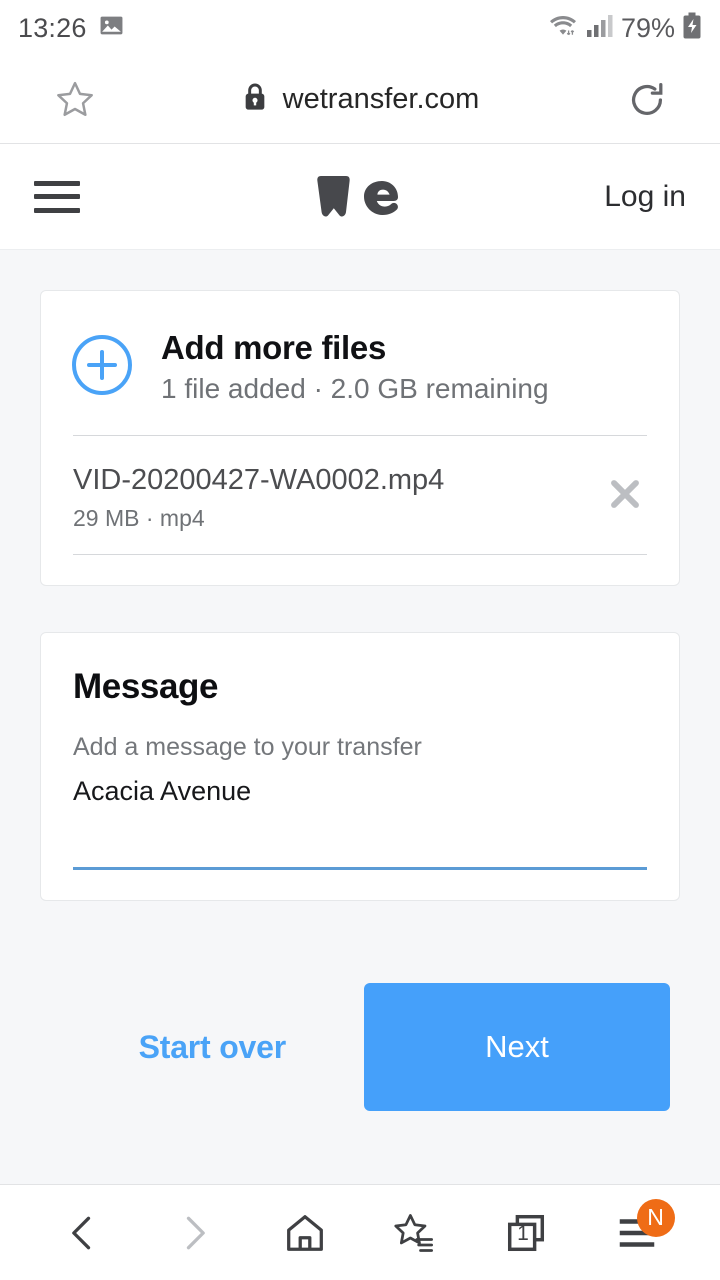 The width and height of the screenshot is (720, 1280). What do you see at coordinates (75, 100) in the screenshot?
I see `star-outline-icon` at bounding box center [75, 100].